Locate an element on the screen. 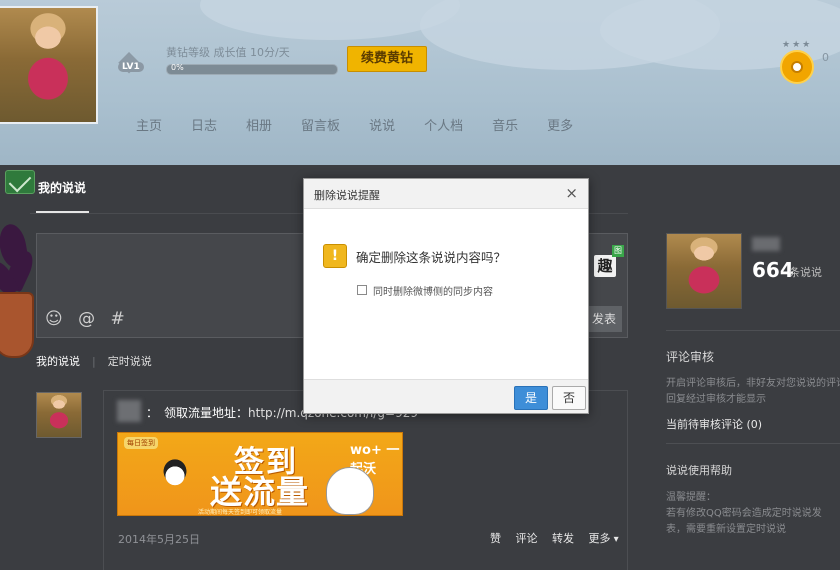  mail-icon is located at coordinates (20, 182).